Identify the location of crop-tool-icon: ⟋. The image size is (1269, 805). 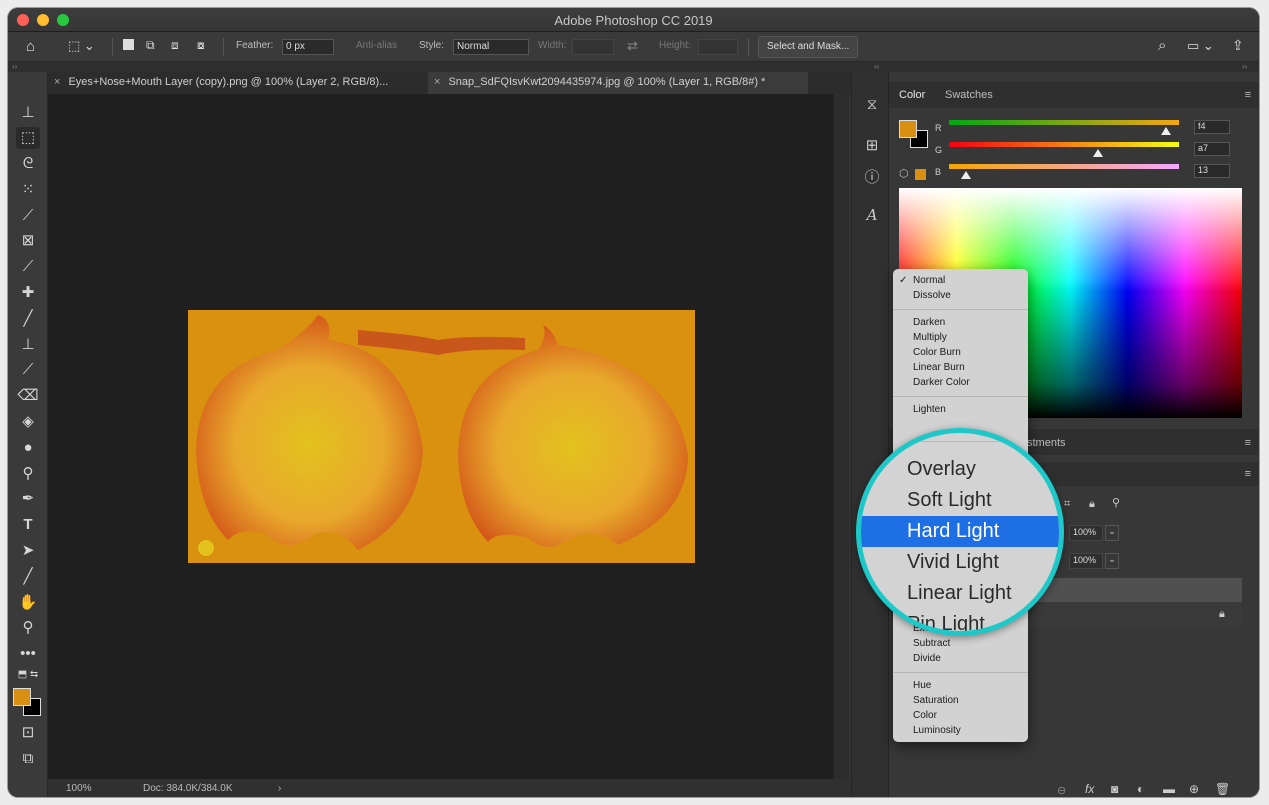
(28, 216).